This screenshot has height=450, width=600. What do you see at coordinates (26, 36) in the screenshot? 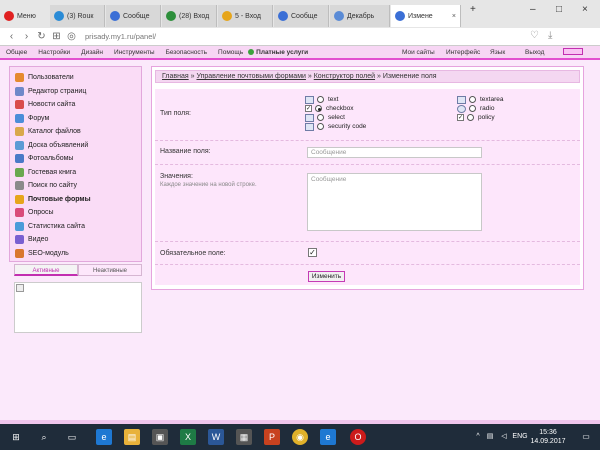
I see `forward-icon: ›` at bounding box center [26, 36].